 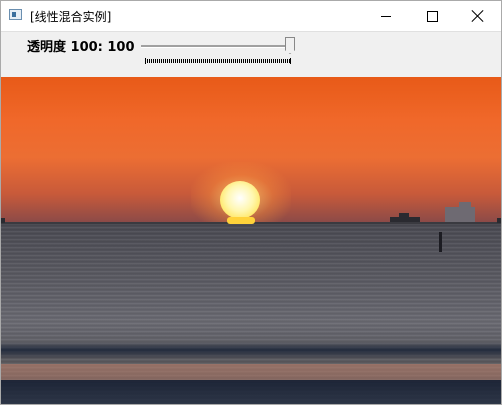 I want to click on post-in-water, so click(x=440, y=242).